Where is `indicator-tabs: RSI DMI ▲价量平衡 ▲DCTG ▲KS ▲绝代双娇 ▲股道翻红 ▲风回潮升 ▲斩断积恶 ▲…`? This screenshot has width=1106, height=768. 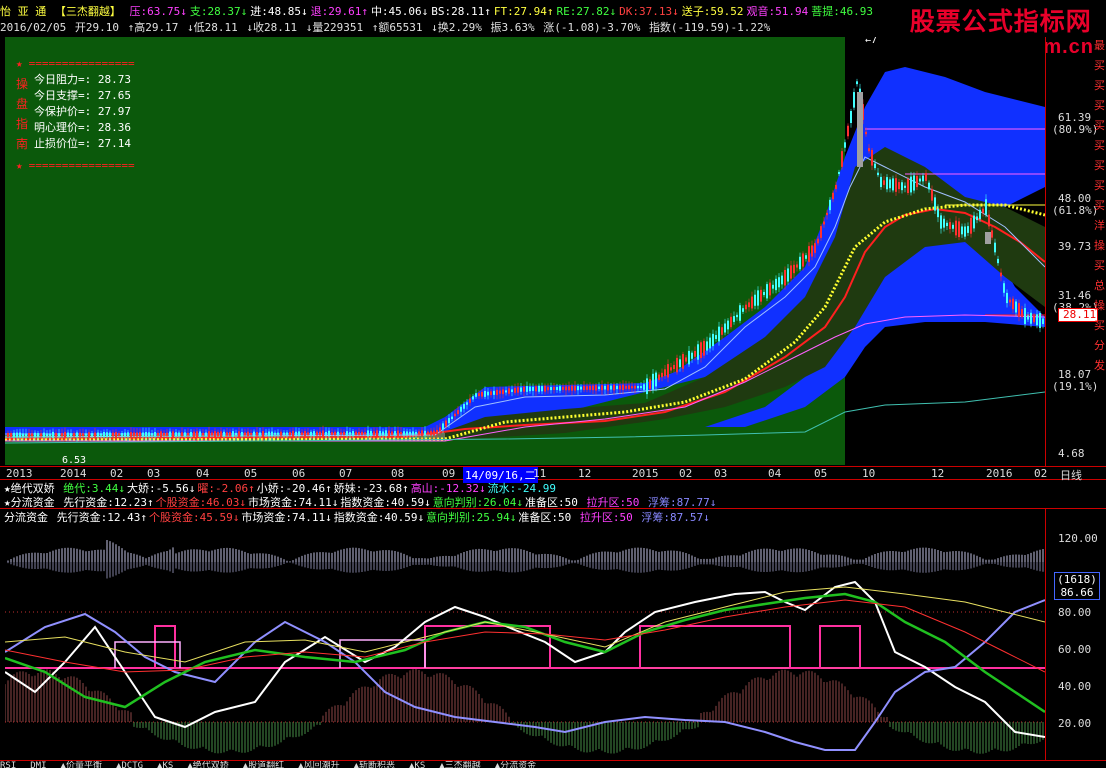 indicator-tabs: RSI DMI ▲价量平衡 ▲DCTG ▲KS ▲绝代双娇 ▲股道翻红 ▲风回潮升 ▲斩断积恶 ▲… is located at coordinates (553, 764).